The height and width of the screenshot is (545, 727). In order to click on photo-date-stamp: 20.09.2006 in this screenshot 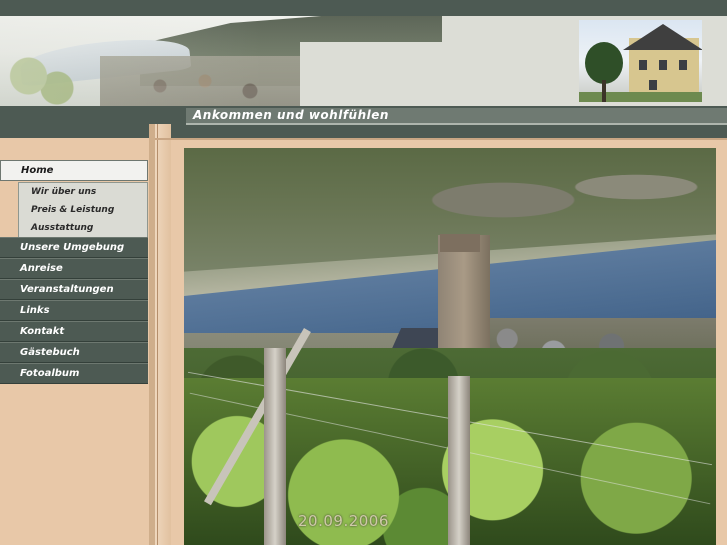, I will do `click(343, 521)`.